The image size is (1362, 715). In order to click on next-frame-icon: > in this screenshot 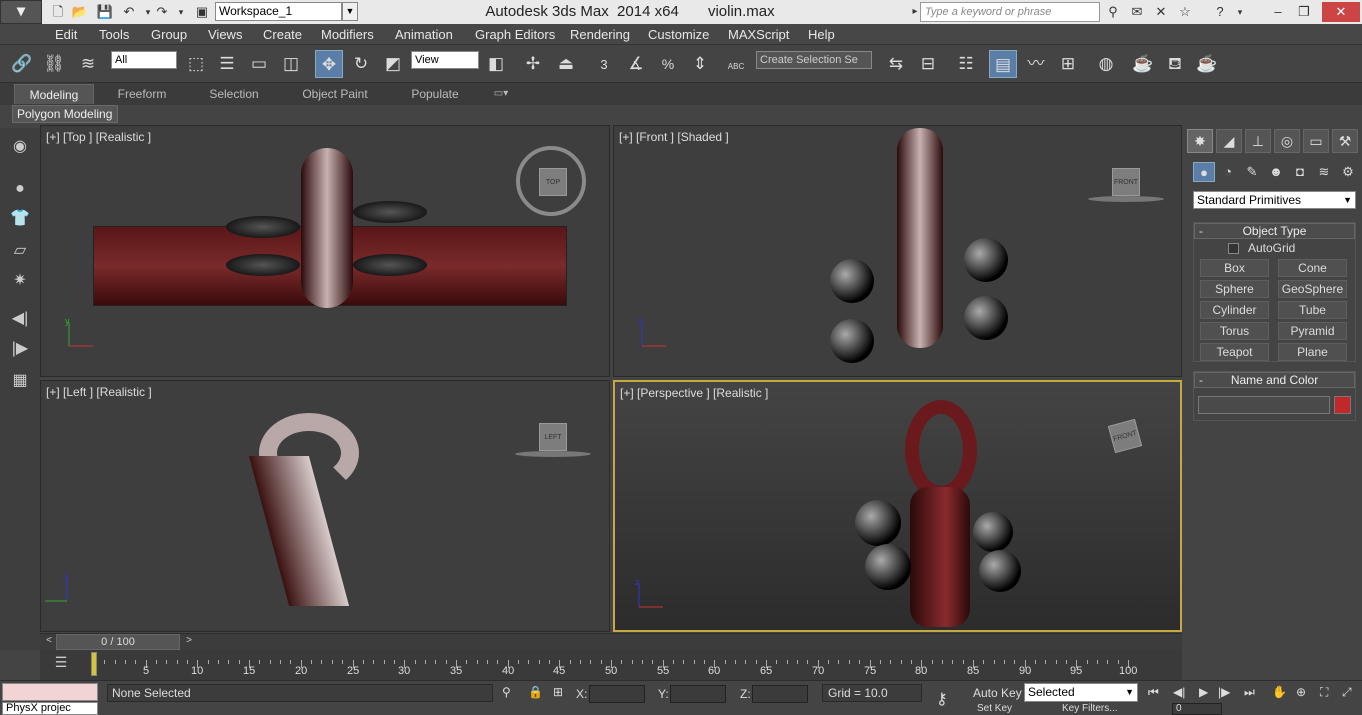, I will do `click(189, 642)`.